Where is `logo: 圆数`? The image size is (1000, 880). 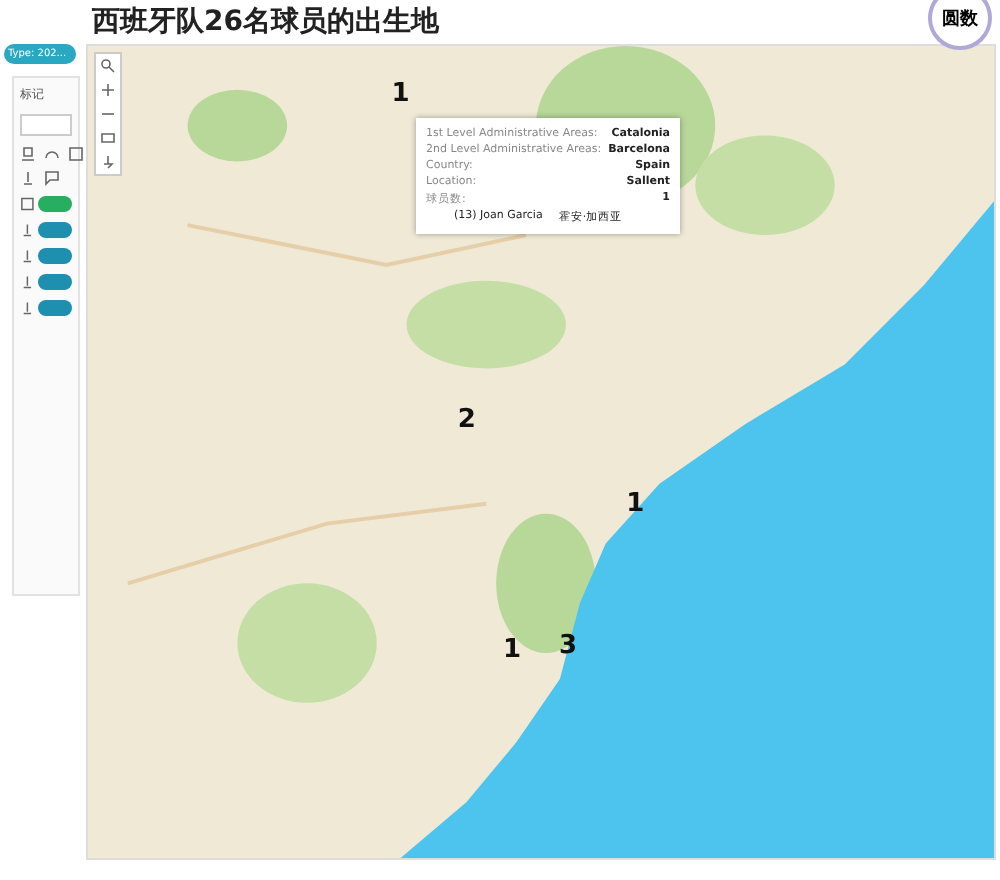
logo: 圆数 is located at coordinates (960, 25).